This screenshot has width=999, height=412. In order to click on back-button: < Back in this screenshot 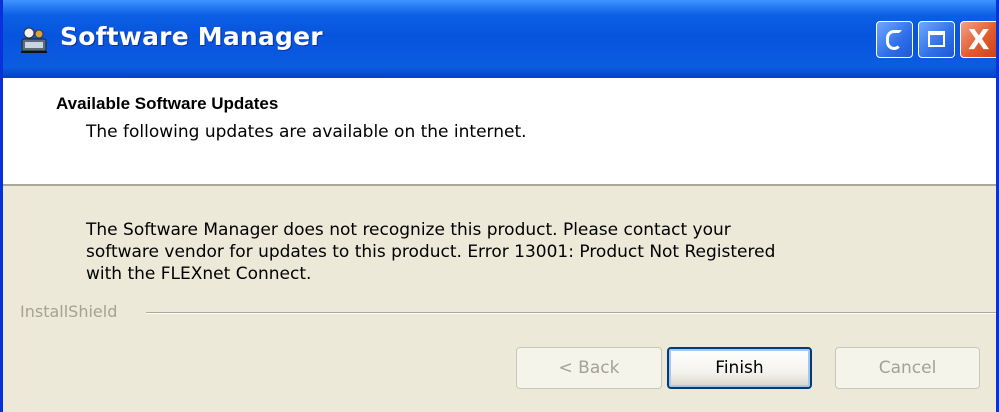, I will do `click(589, 368)`.